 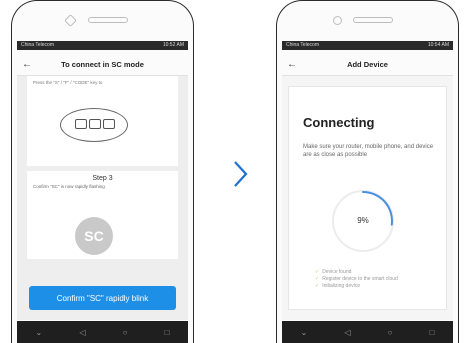 I want to click on device-card: Press the "S" / "F" / "CODE" key to, so click(x=102, y=121).